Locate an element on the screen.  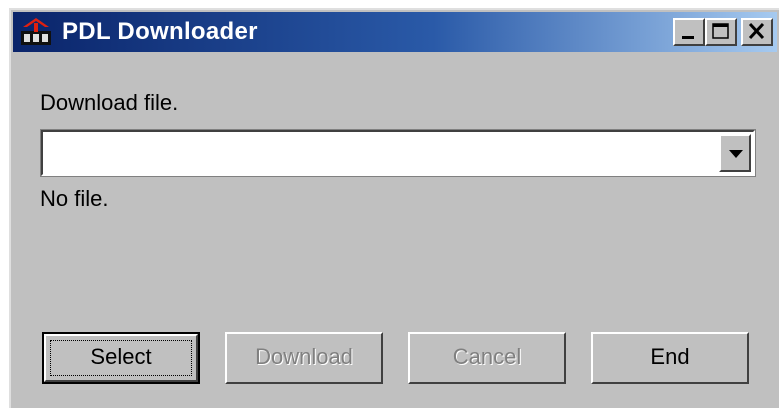
select-button-label: Select is located at coordinates (121, 356).